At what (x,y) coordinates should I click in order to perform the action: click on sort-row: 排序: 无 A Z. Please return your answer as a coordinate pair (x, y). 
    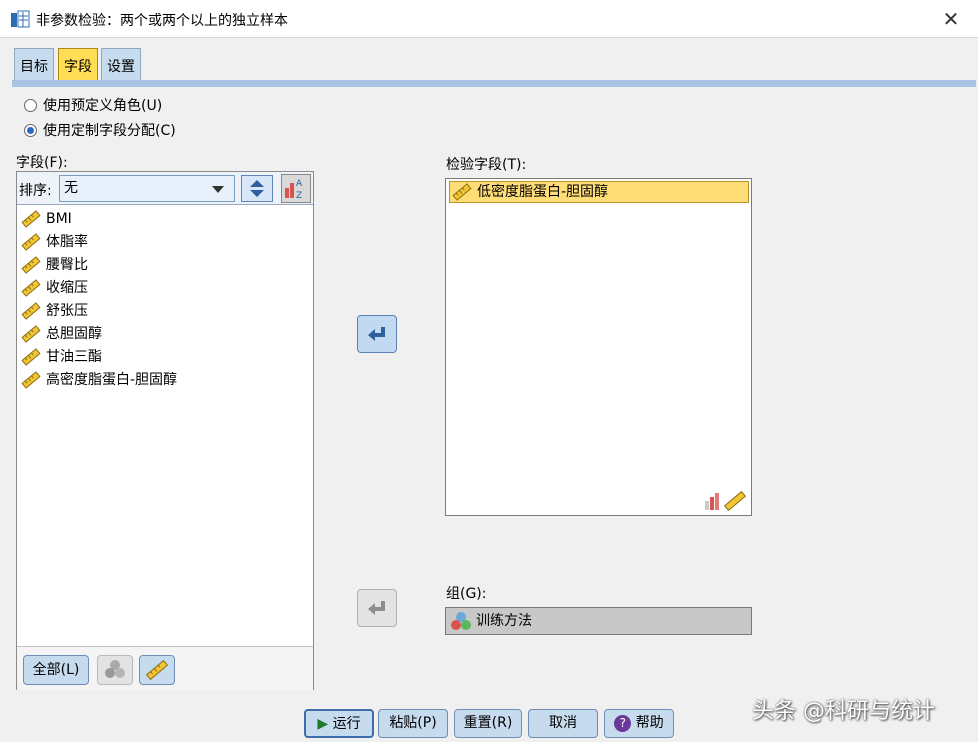
    Looking at the image, I should click on (165, 188).